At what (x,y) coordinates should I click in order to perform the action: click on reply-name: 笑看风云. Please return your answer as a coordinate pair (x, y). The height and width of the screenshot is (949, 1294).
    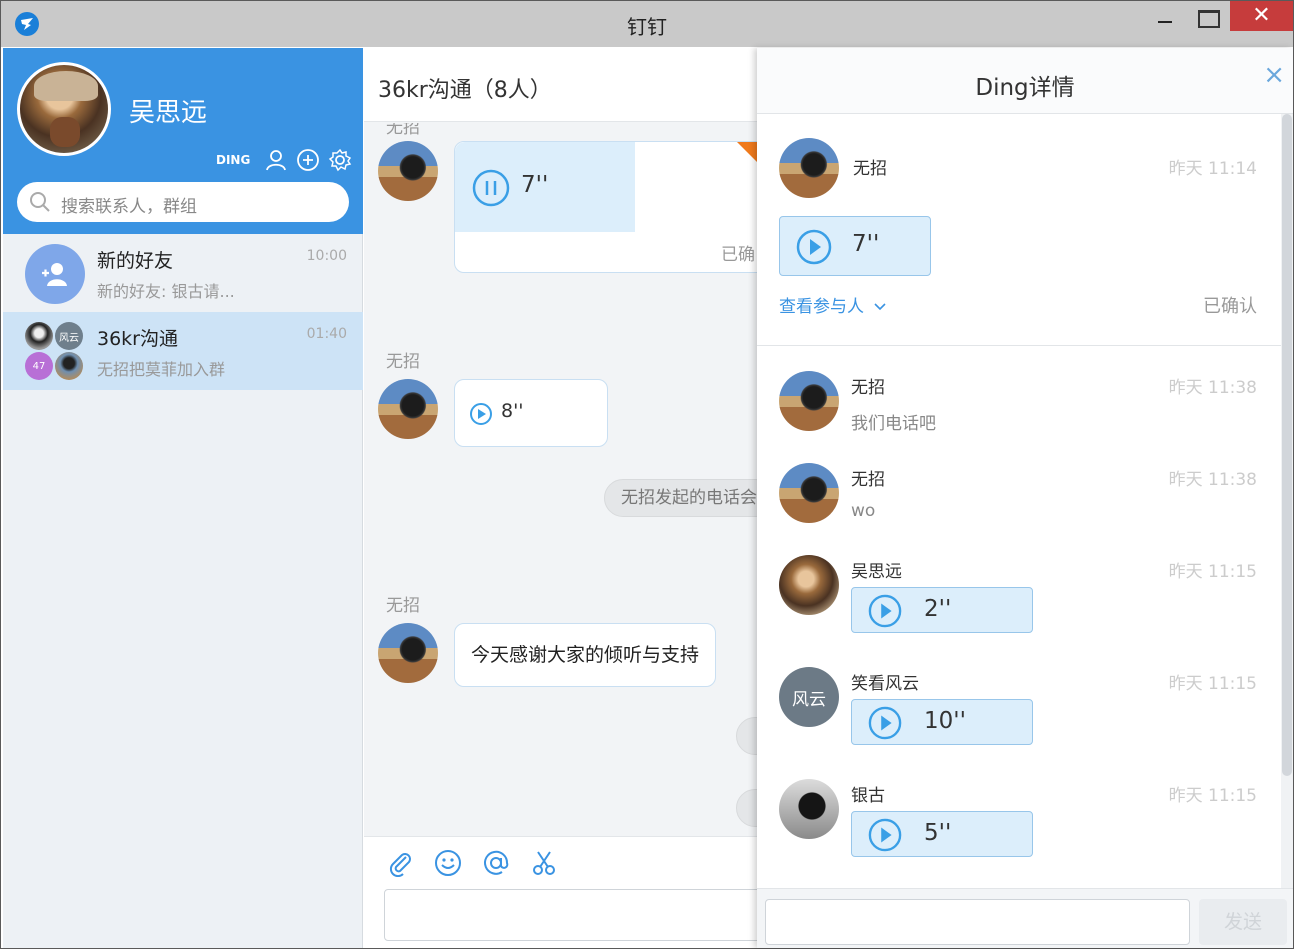
    Looking at the image, I should click on (885, 684).